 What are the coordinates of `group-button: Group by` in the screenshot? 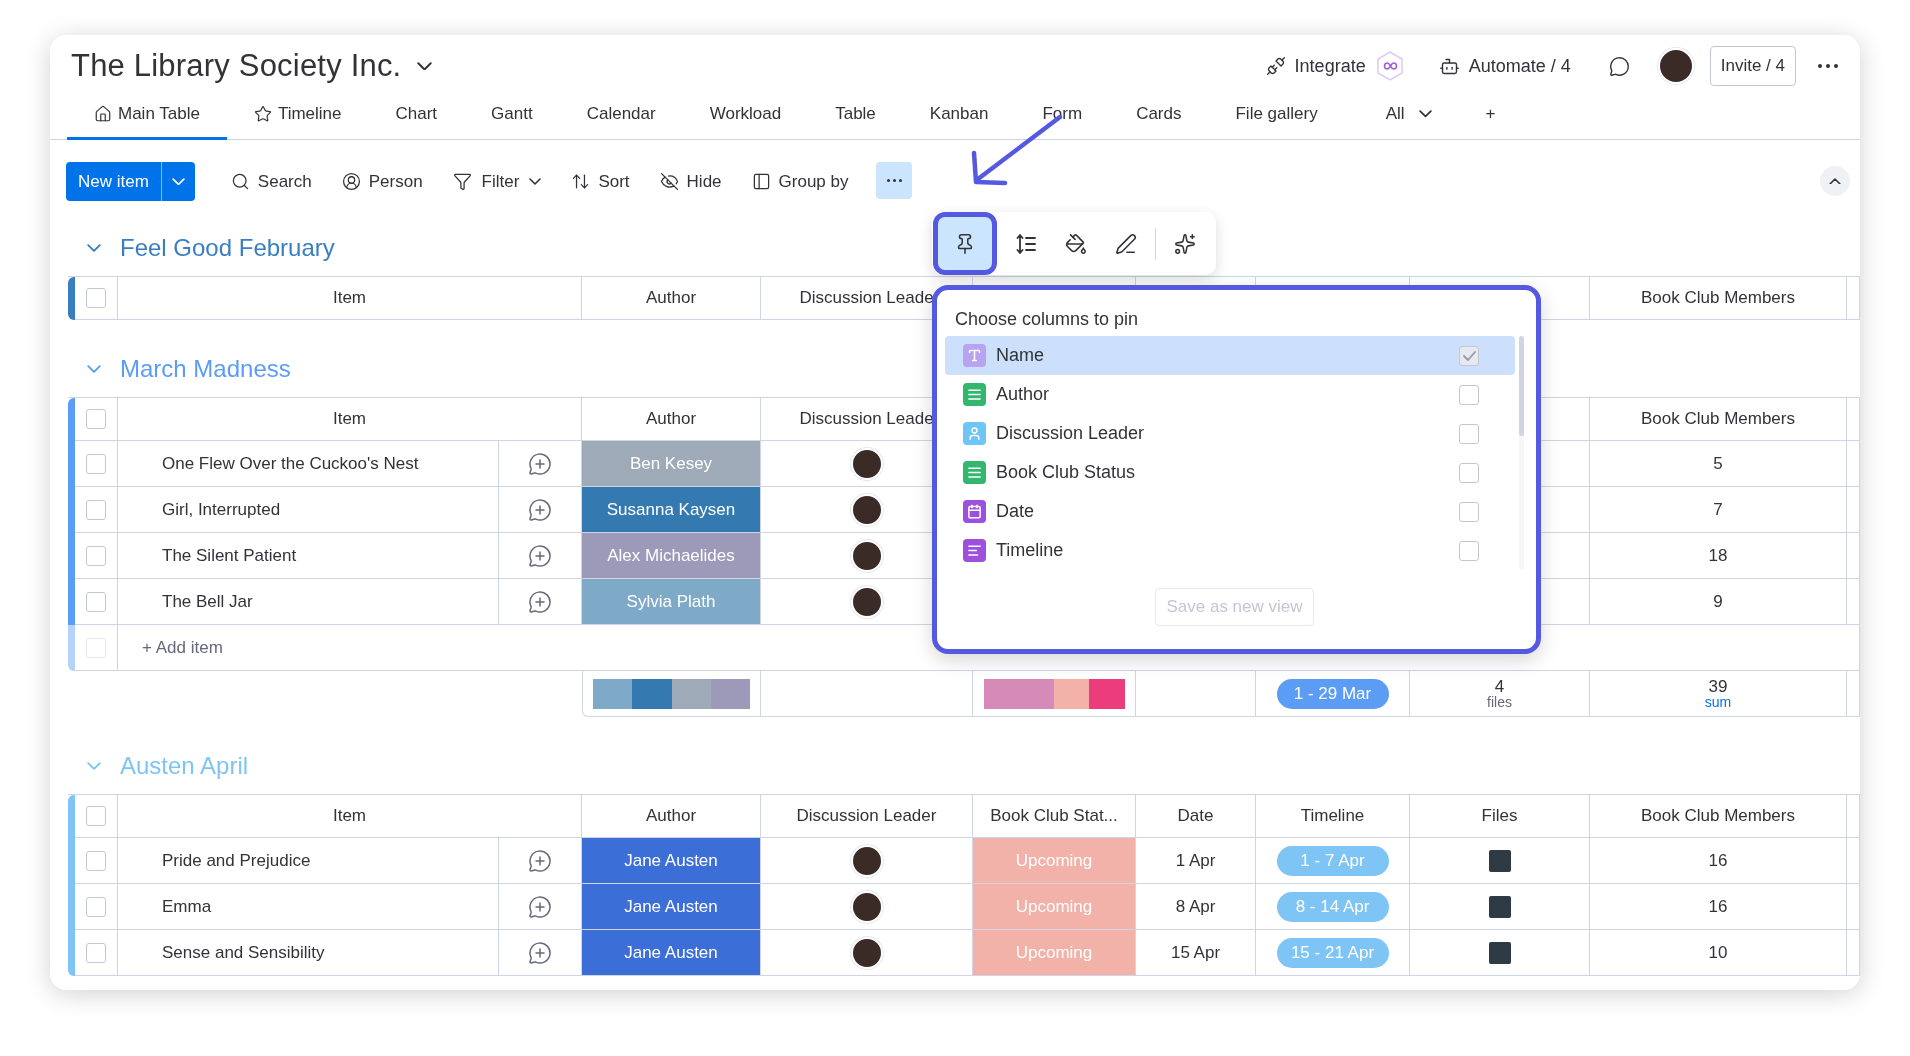 It's located at (800, 181).